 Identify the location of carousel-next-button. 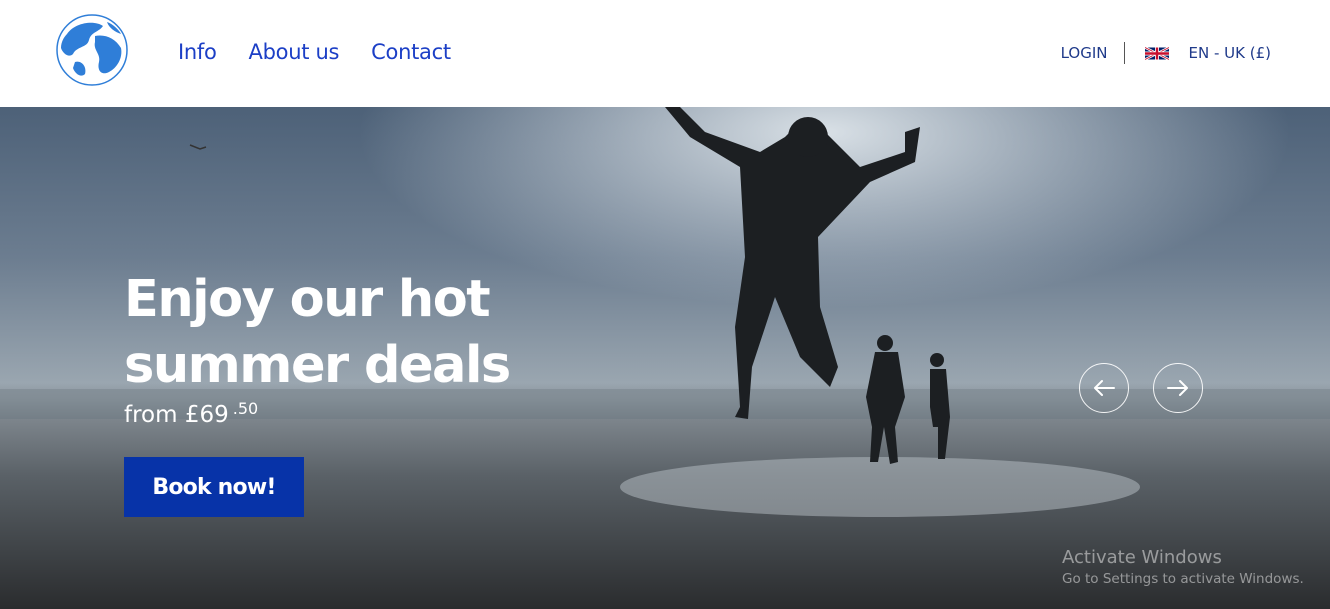
(1178, 388).